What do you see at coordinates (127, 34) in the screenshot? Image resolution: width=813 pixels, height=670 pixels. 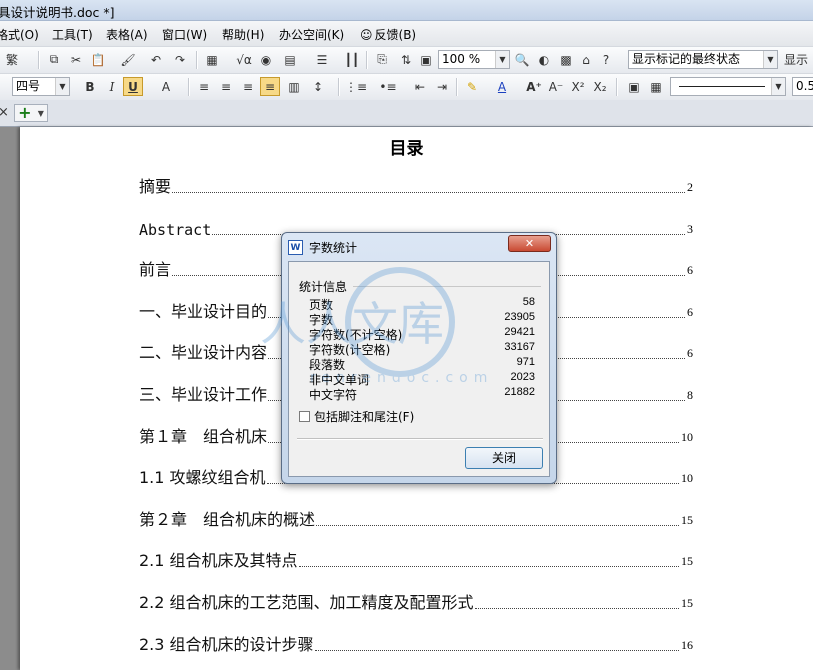 I see `menu-table: 表格(A)` at bounding box center [127, 34].